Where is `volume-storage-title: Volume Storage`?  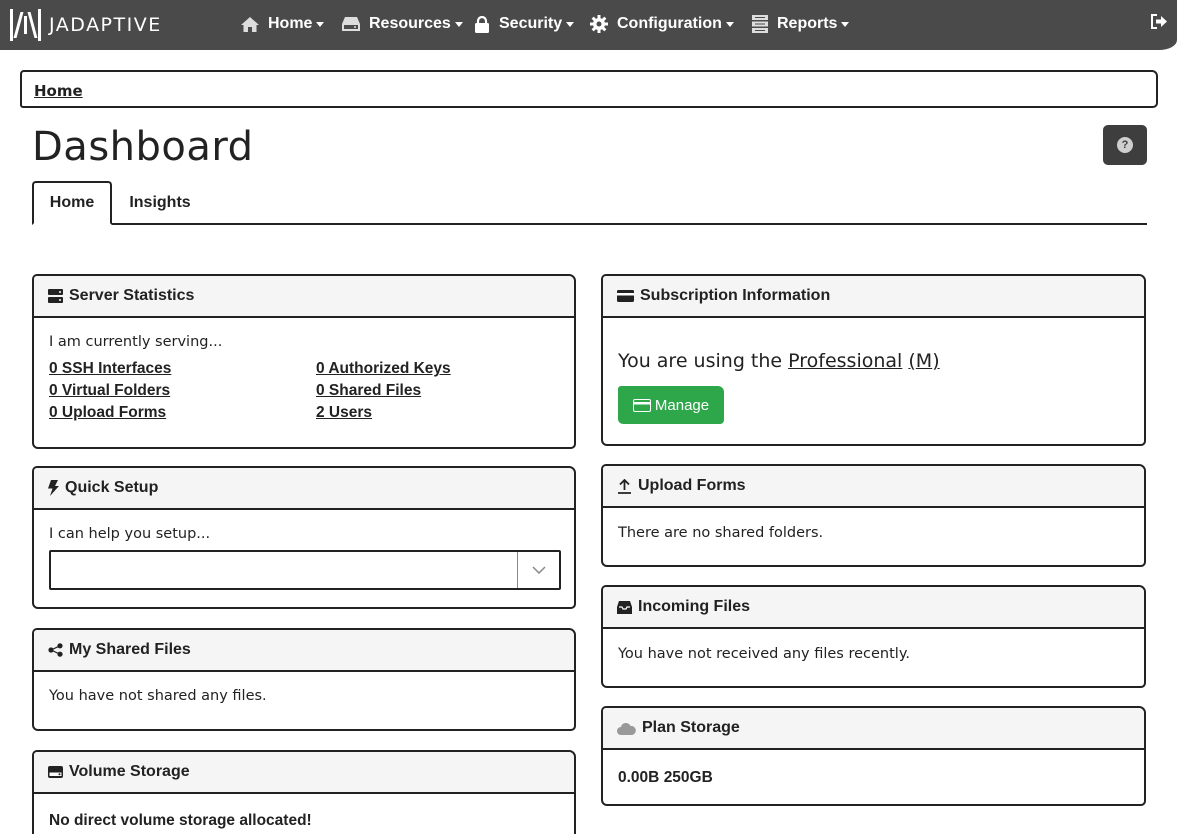
volume-storage-title: Volume Storage is located at coordinates (129, 771).